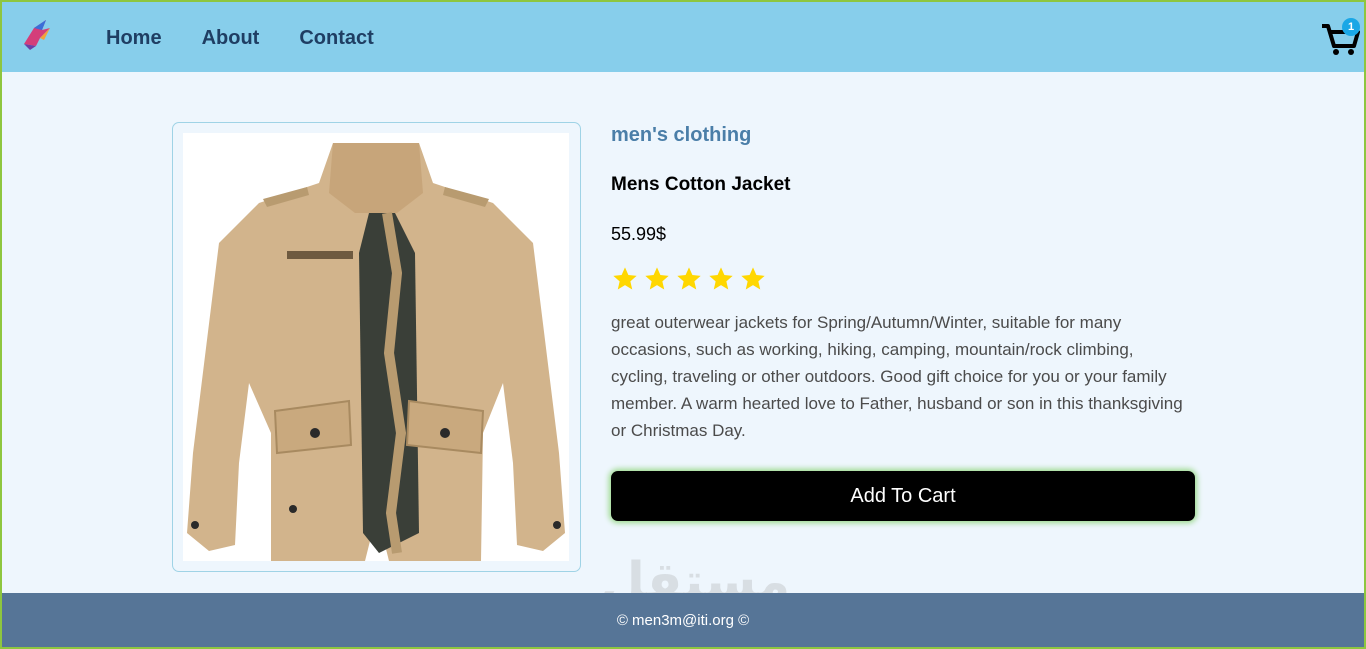 The height and width of the screenshot is (649, 1366). What do you see at coordinates (134, 38) in the screenshot?
I see `nav-home-link: Home` at bounding box center [134, 38].